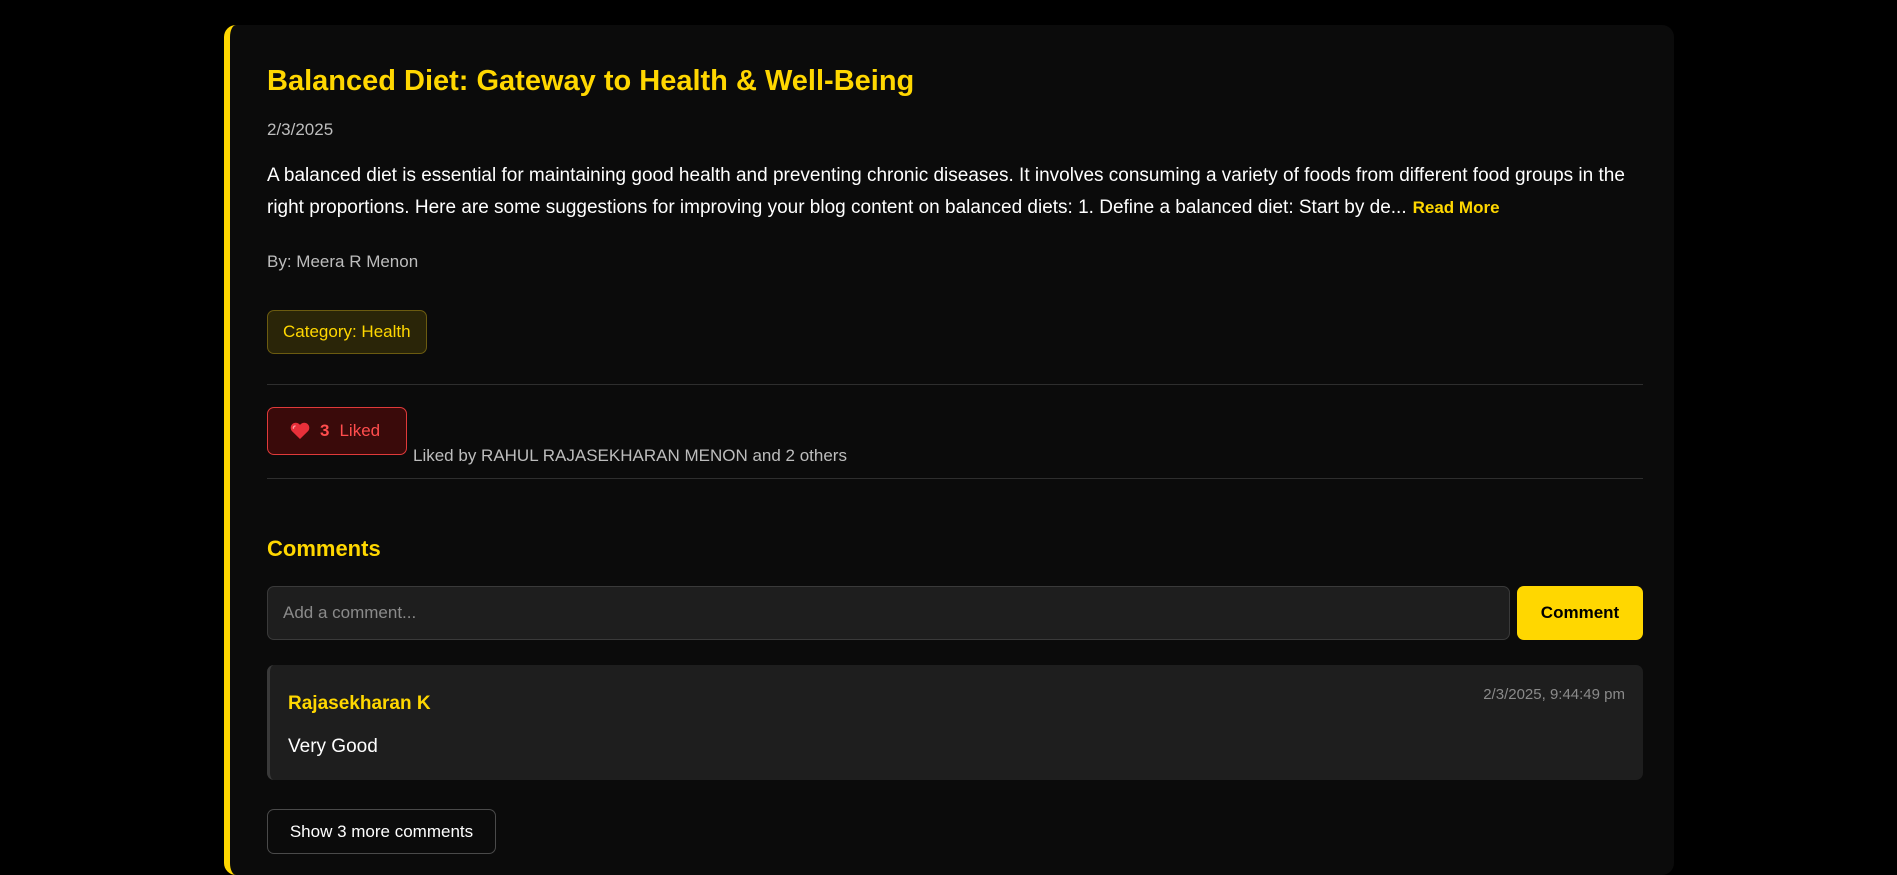  What do you see at coordinates (324, 548) in the screenshot?
I see `comments-heading: Comments` at bounding box center [324, 548].